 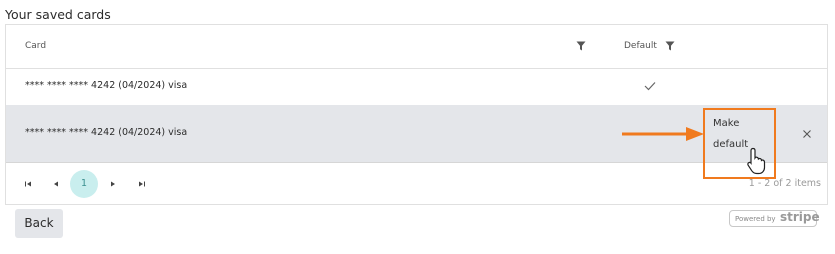 I want to click on previous-page-icon, so click(x=56, y=184).